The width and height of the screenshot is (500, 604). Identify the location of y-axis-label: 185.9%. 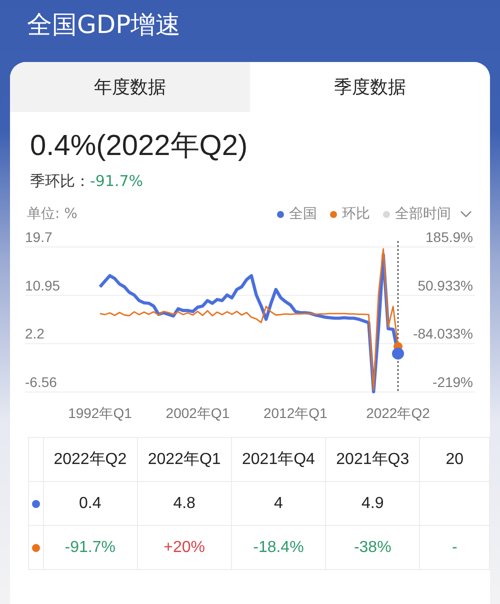
(449, 237).